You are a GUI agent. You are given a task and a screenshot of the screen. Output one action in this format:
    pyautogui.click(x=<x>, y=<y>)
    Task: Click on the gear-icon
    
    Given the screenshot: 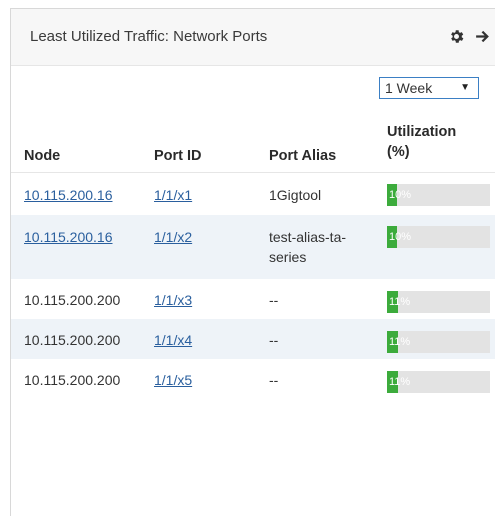 What is the action you would take?
    pyautogui.click(x=456, y=36)
    